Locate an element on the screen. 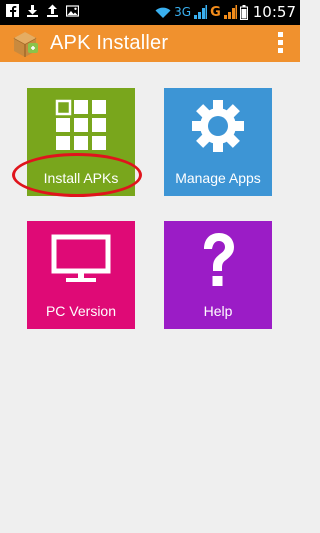 This screenshot has width=320, height=533. grid-icon is located at coordinates (81, 129).